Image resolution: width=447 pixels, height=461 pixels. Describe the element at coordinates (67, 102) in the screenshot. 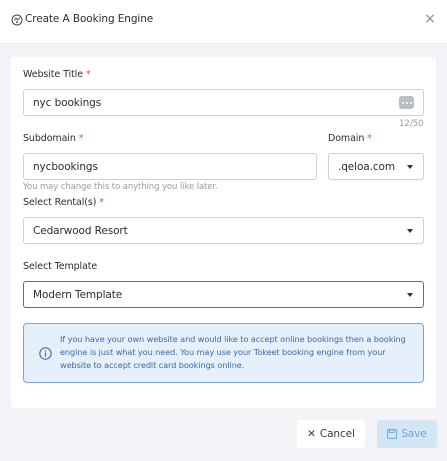

I see `website-title-value: nyc bookings` at that location.